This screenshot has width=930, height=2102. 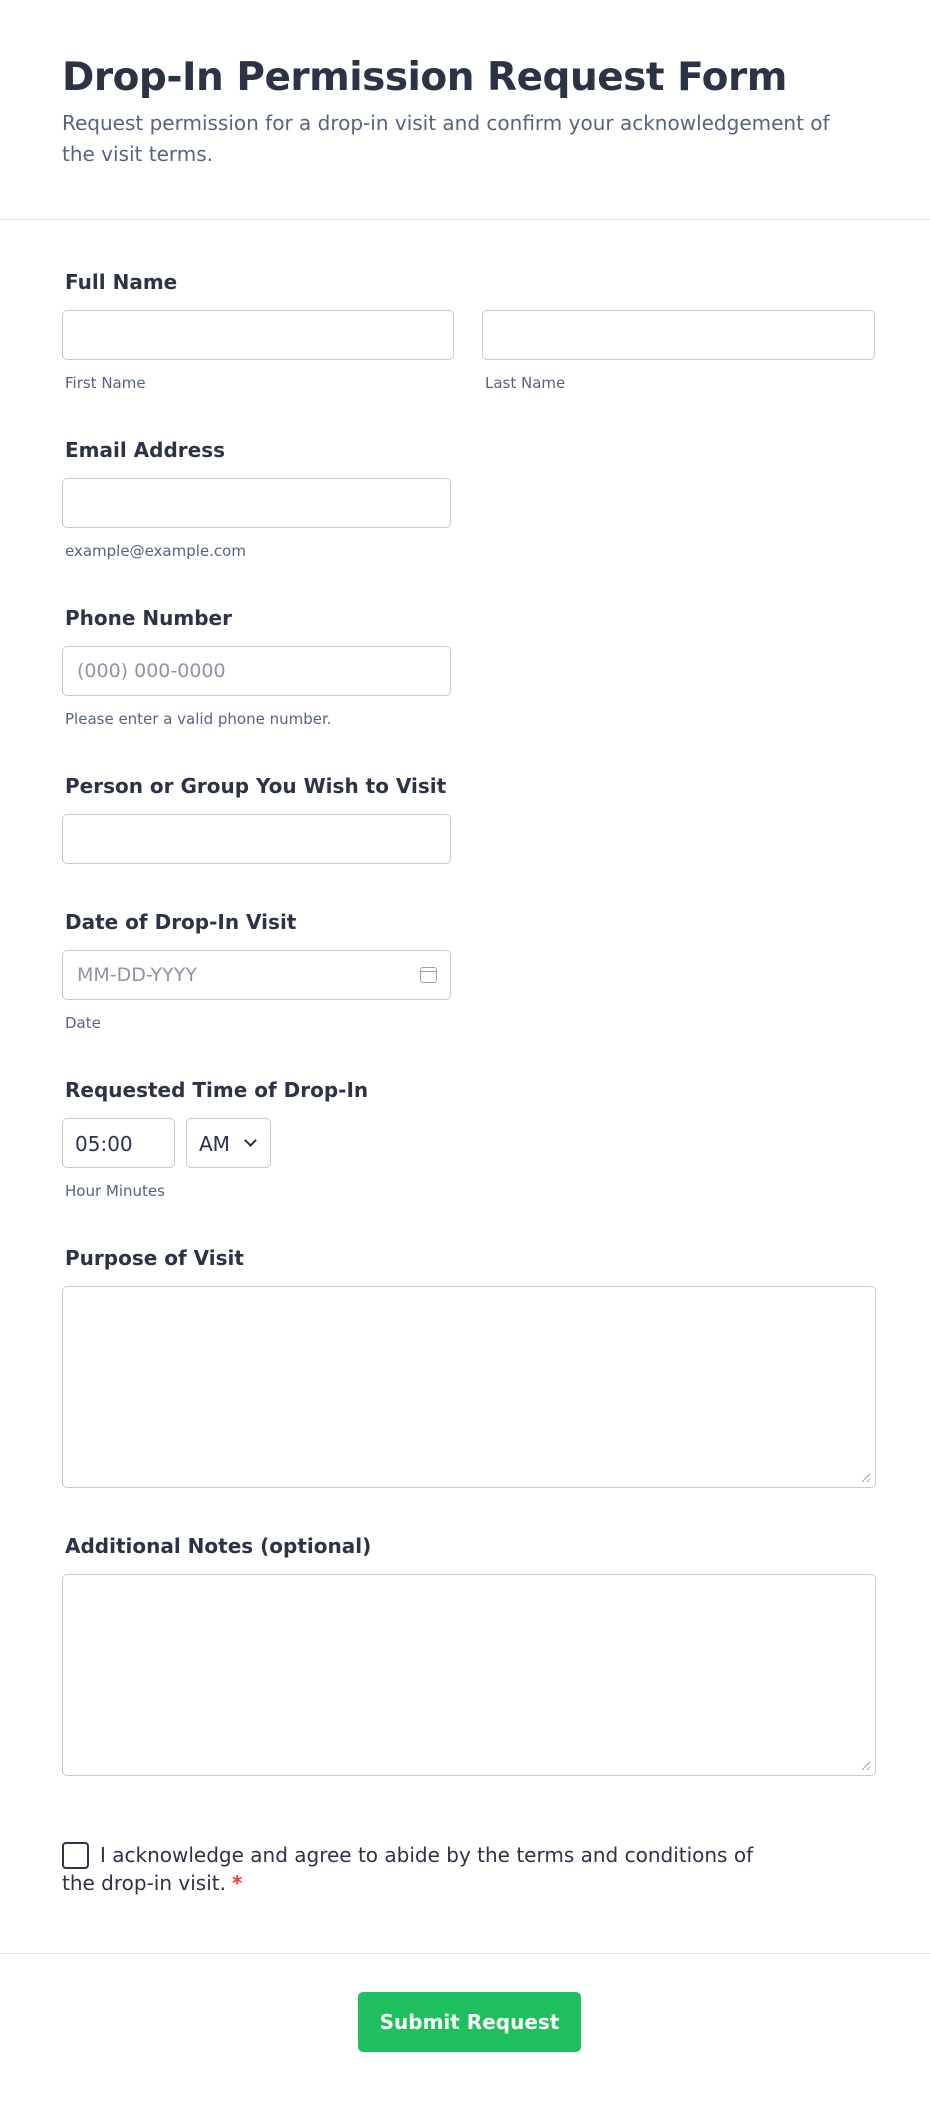 I want to click on email-sublabel: example@example.com, so click(x=155, y=551).